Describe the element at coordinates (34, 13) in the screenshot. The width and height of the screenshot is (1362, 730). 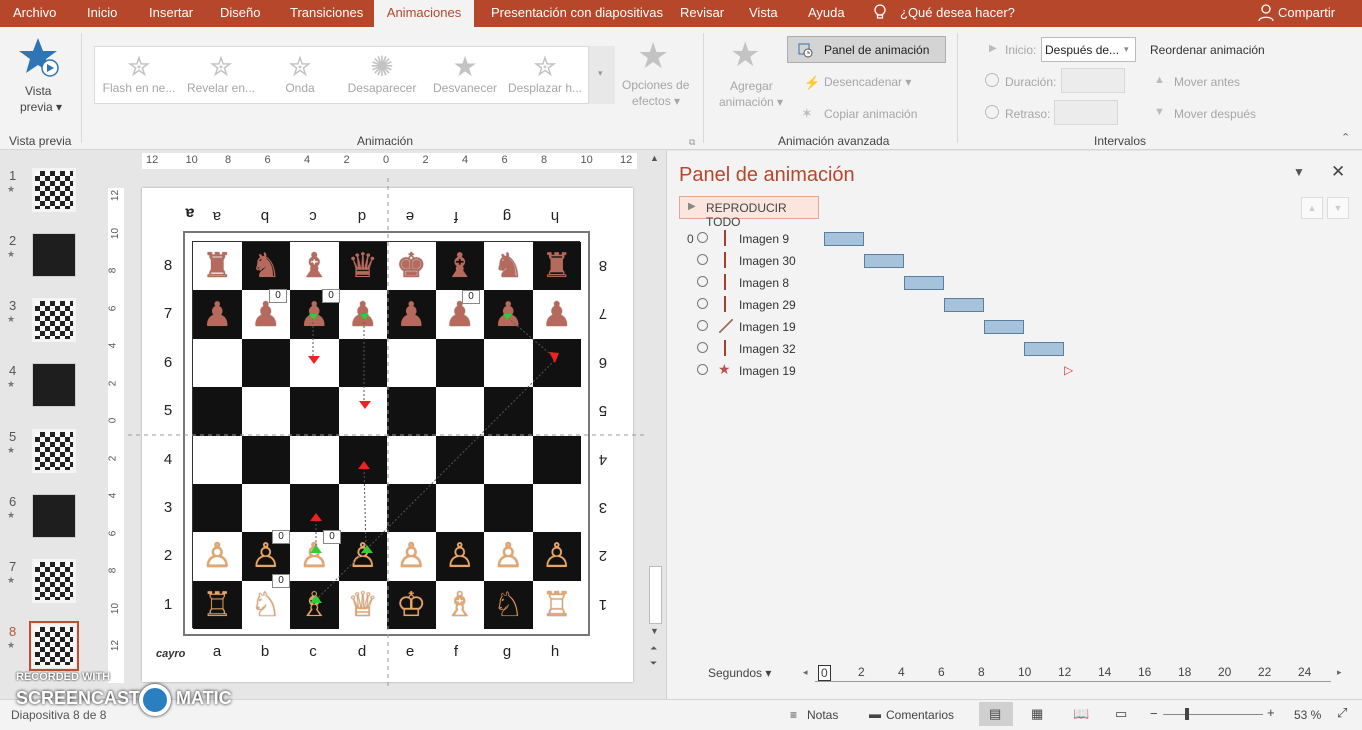
I see `tab-archivo: Archivo` at that location.